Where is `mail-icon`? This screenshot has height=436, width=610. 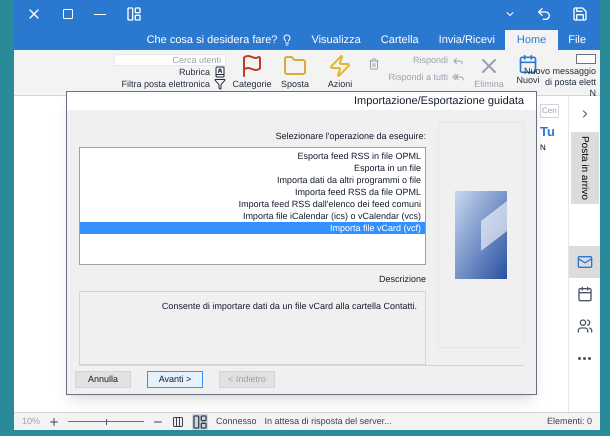
mail-icon is located at coordinates (584, 262).